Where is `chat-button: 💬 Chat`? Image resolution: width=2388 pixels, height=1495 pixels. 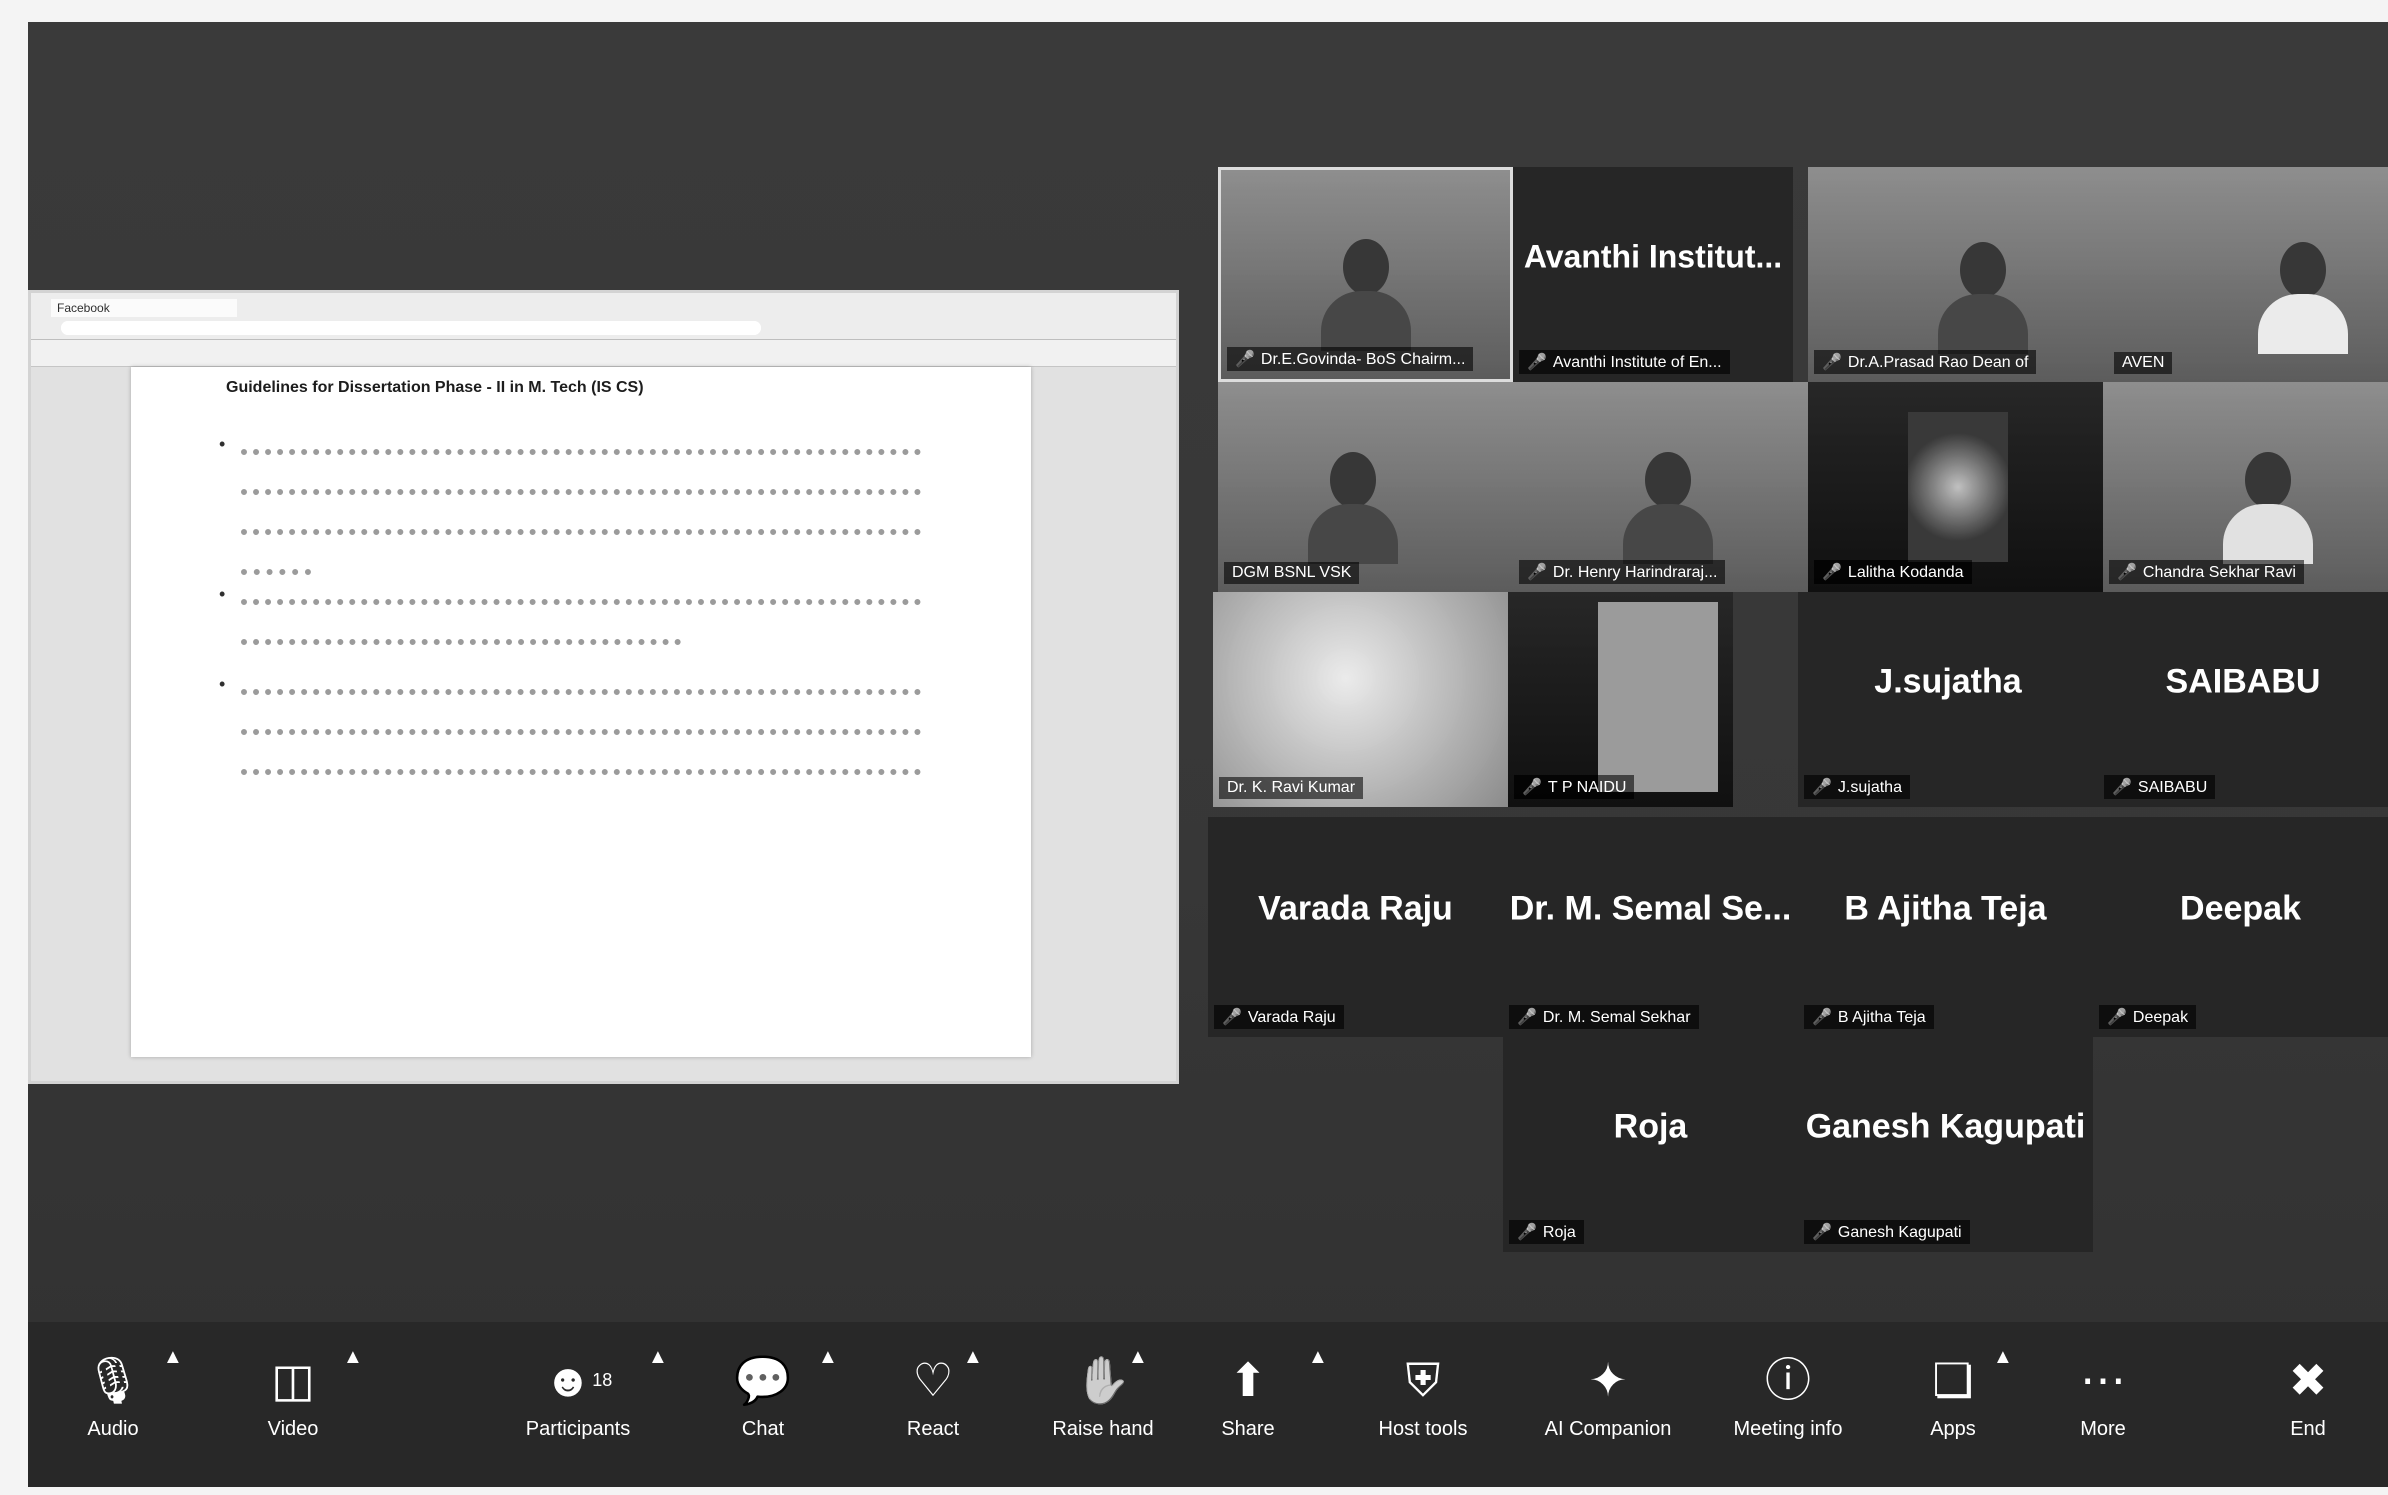
chat-button: 💬 Chat is located at coordinates (763, 1396).